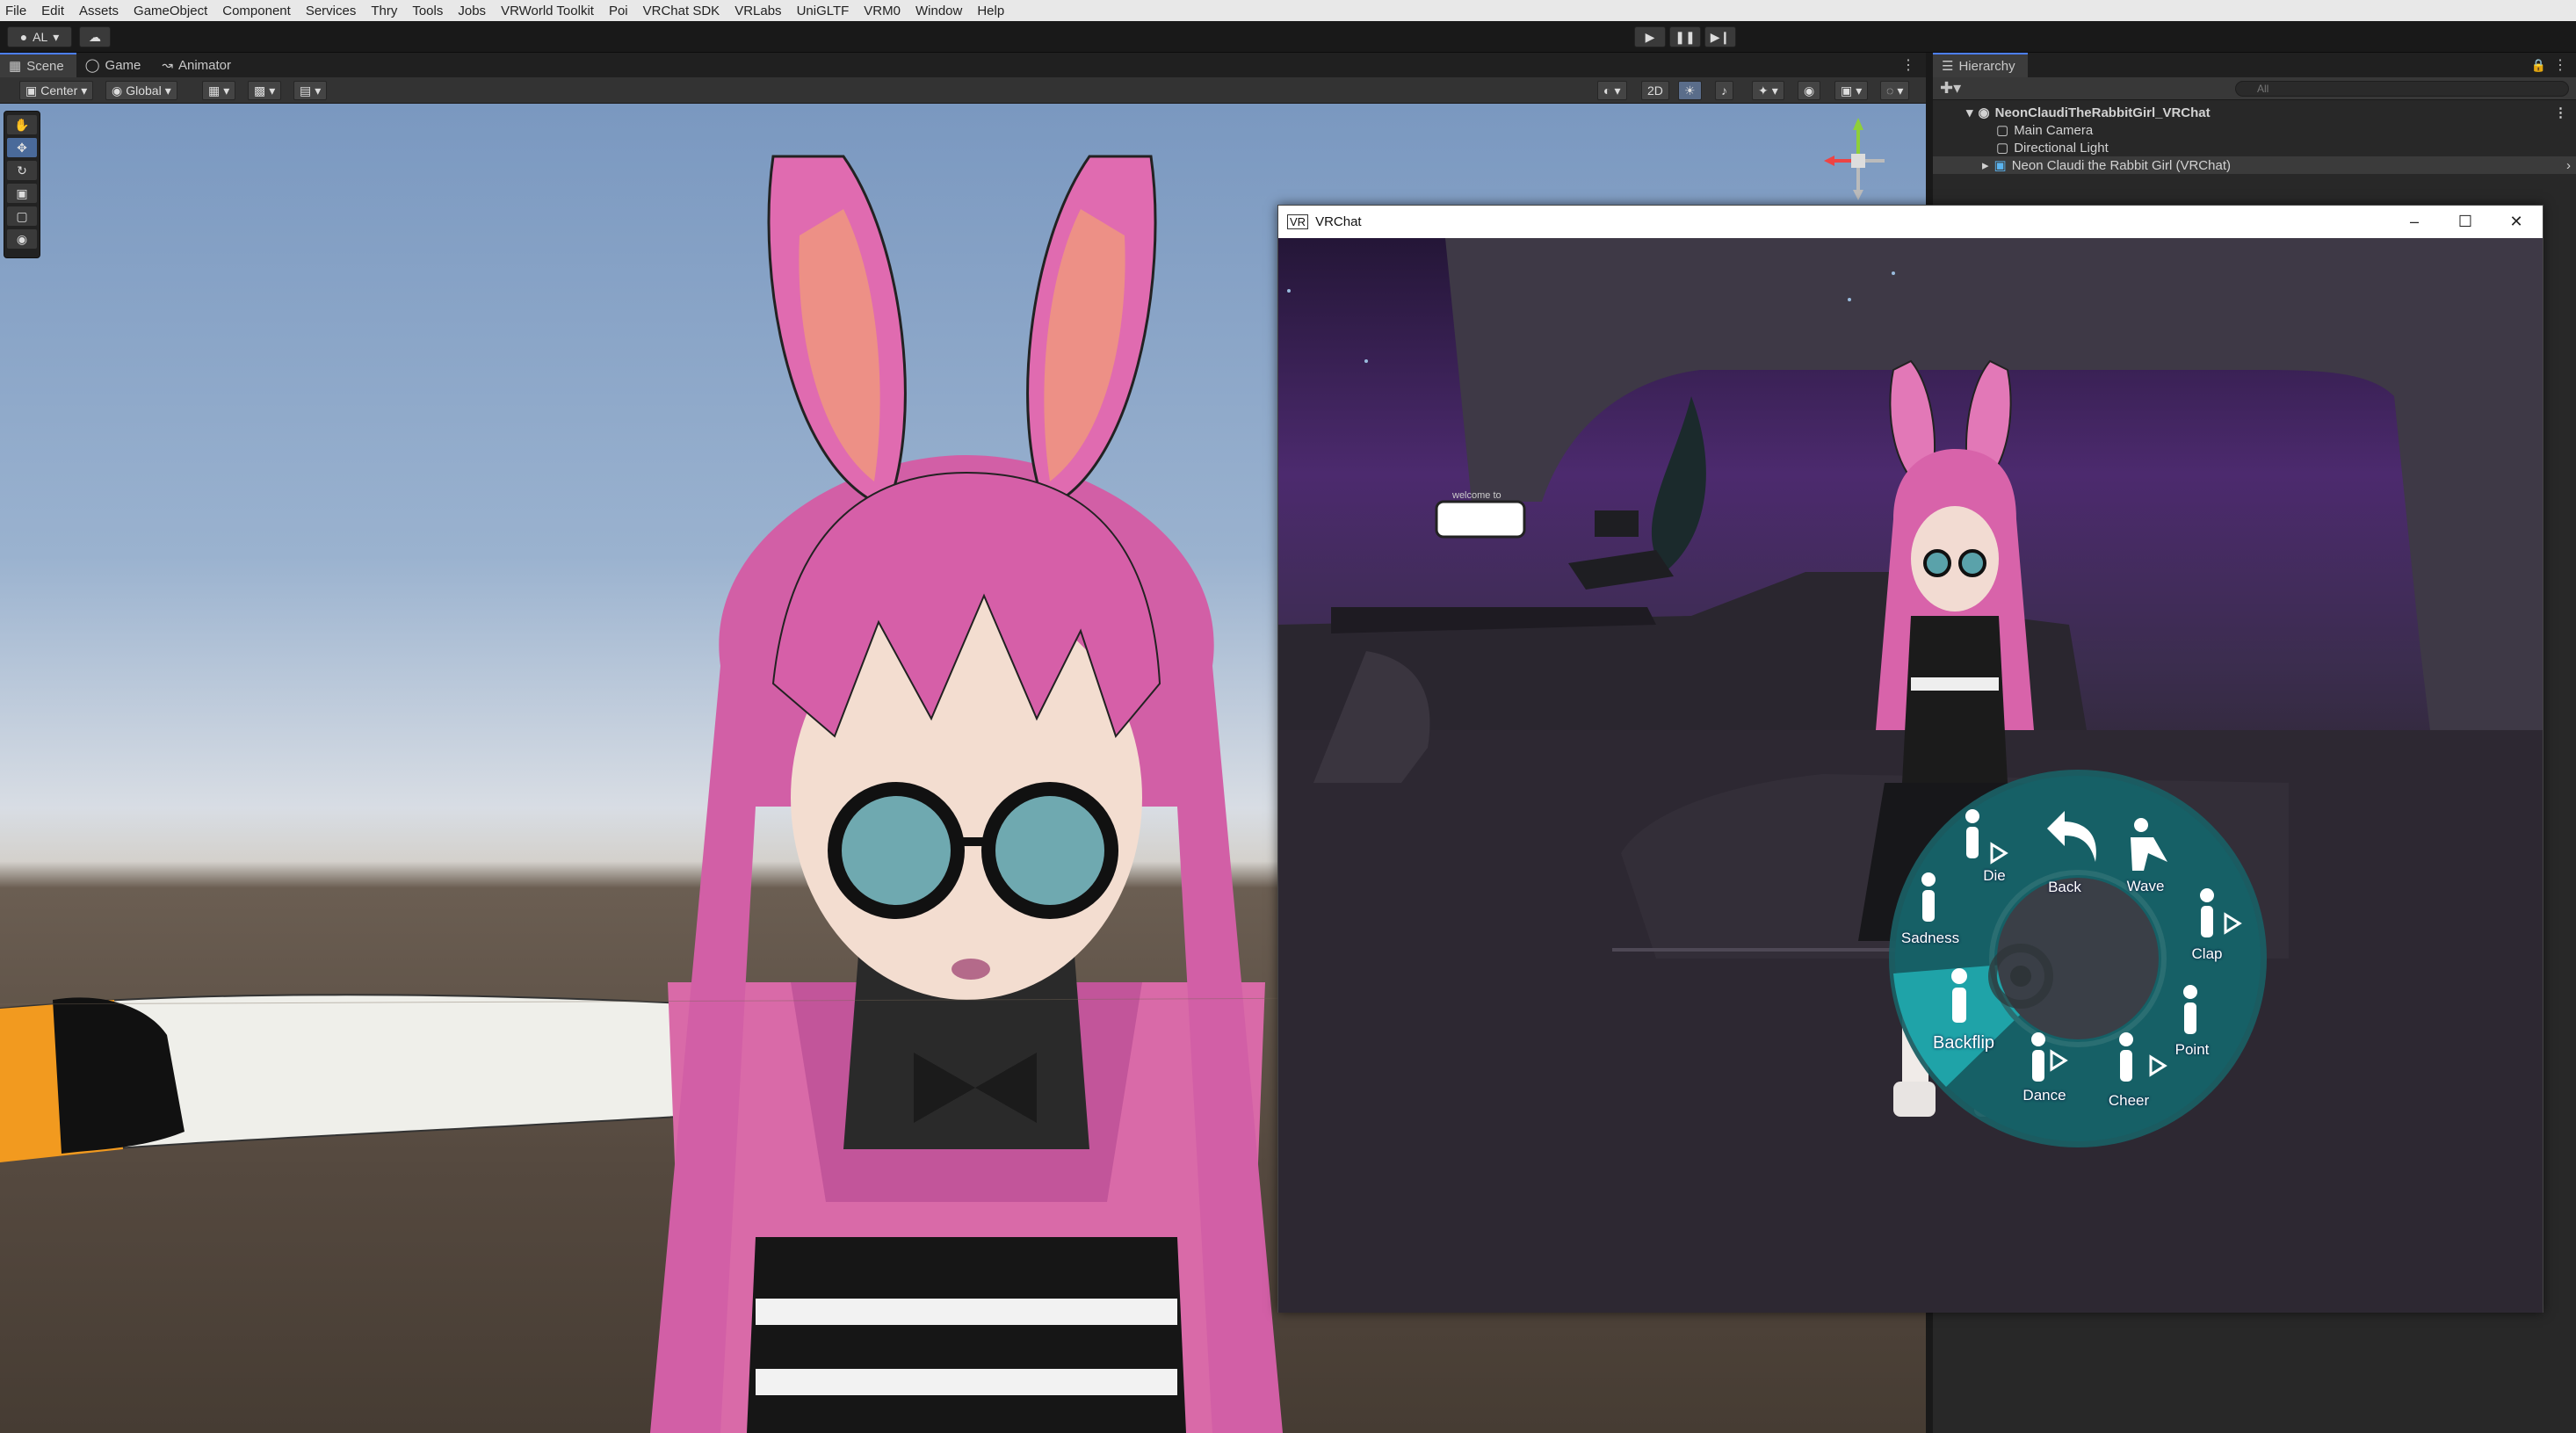  I want to click on transform-tool-strip: ✋ ✥ ↻ ▣ ▢ ◉, so click(22, 184).